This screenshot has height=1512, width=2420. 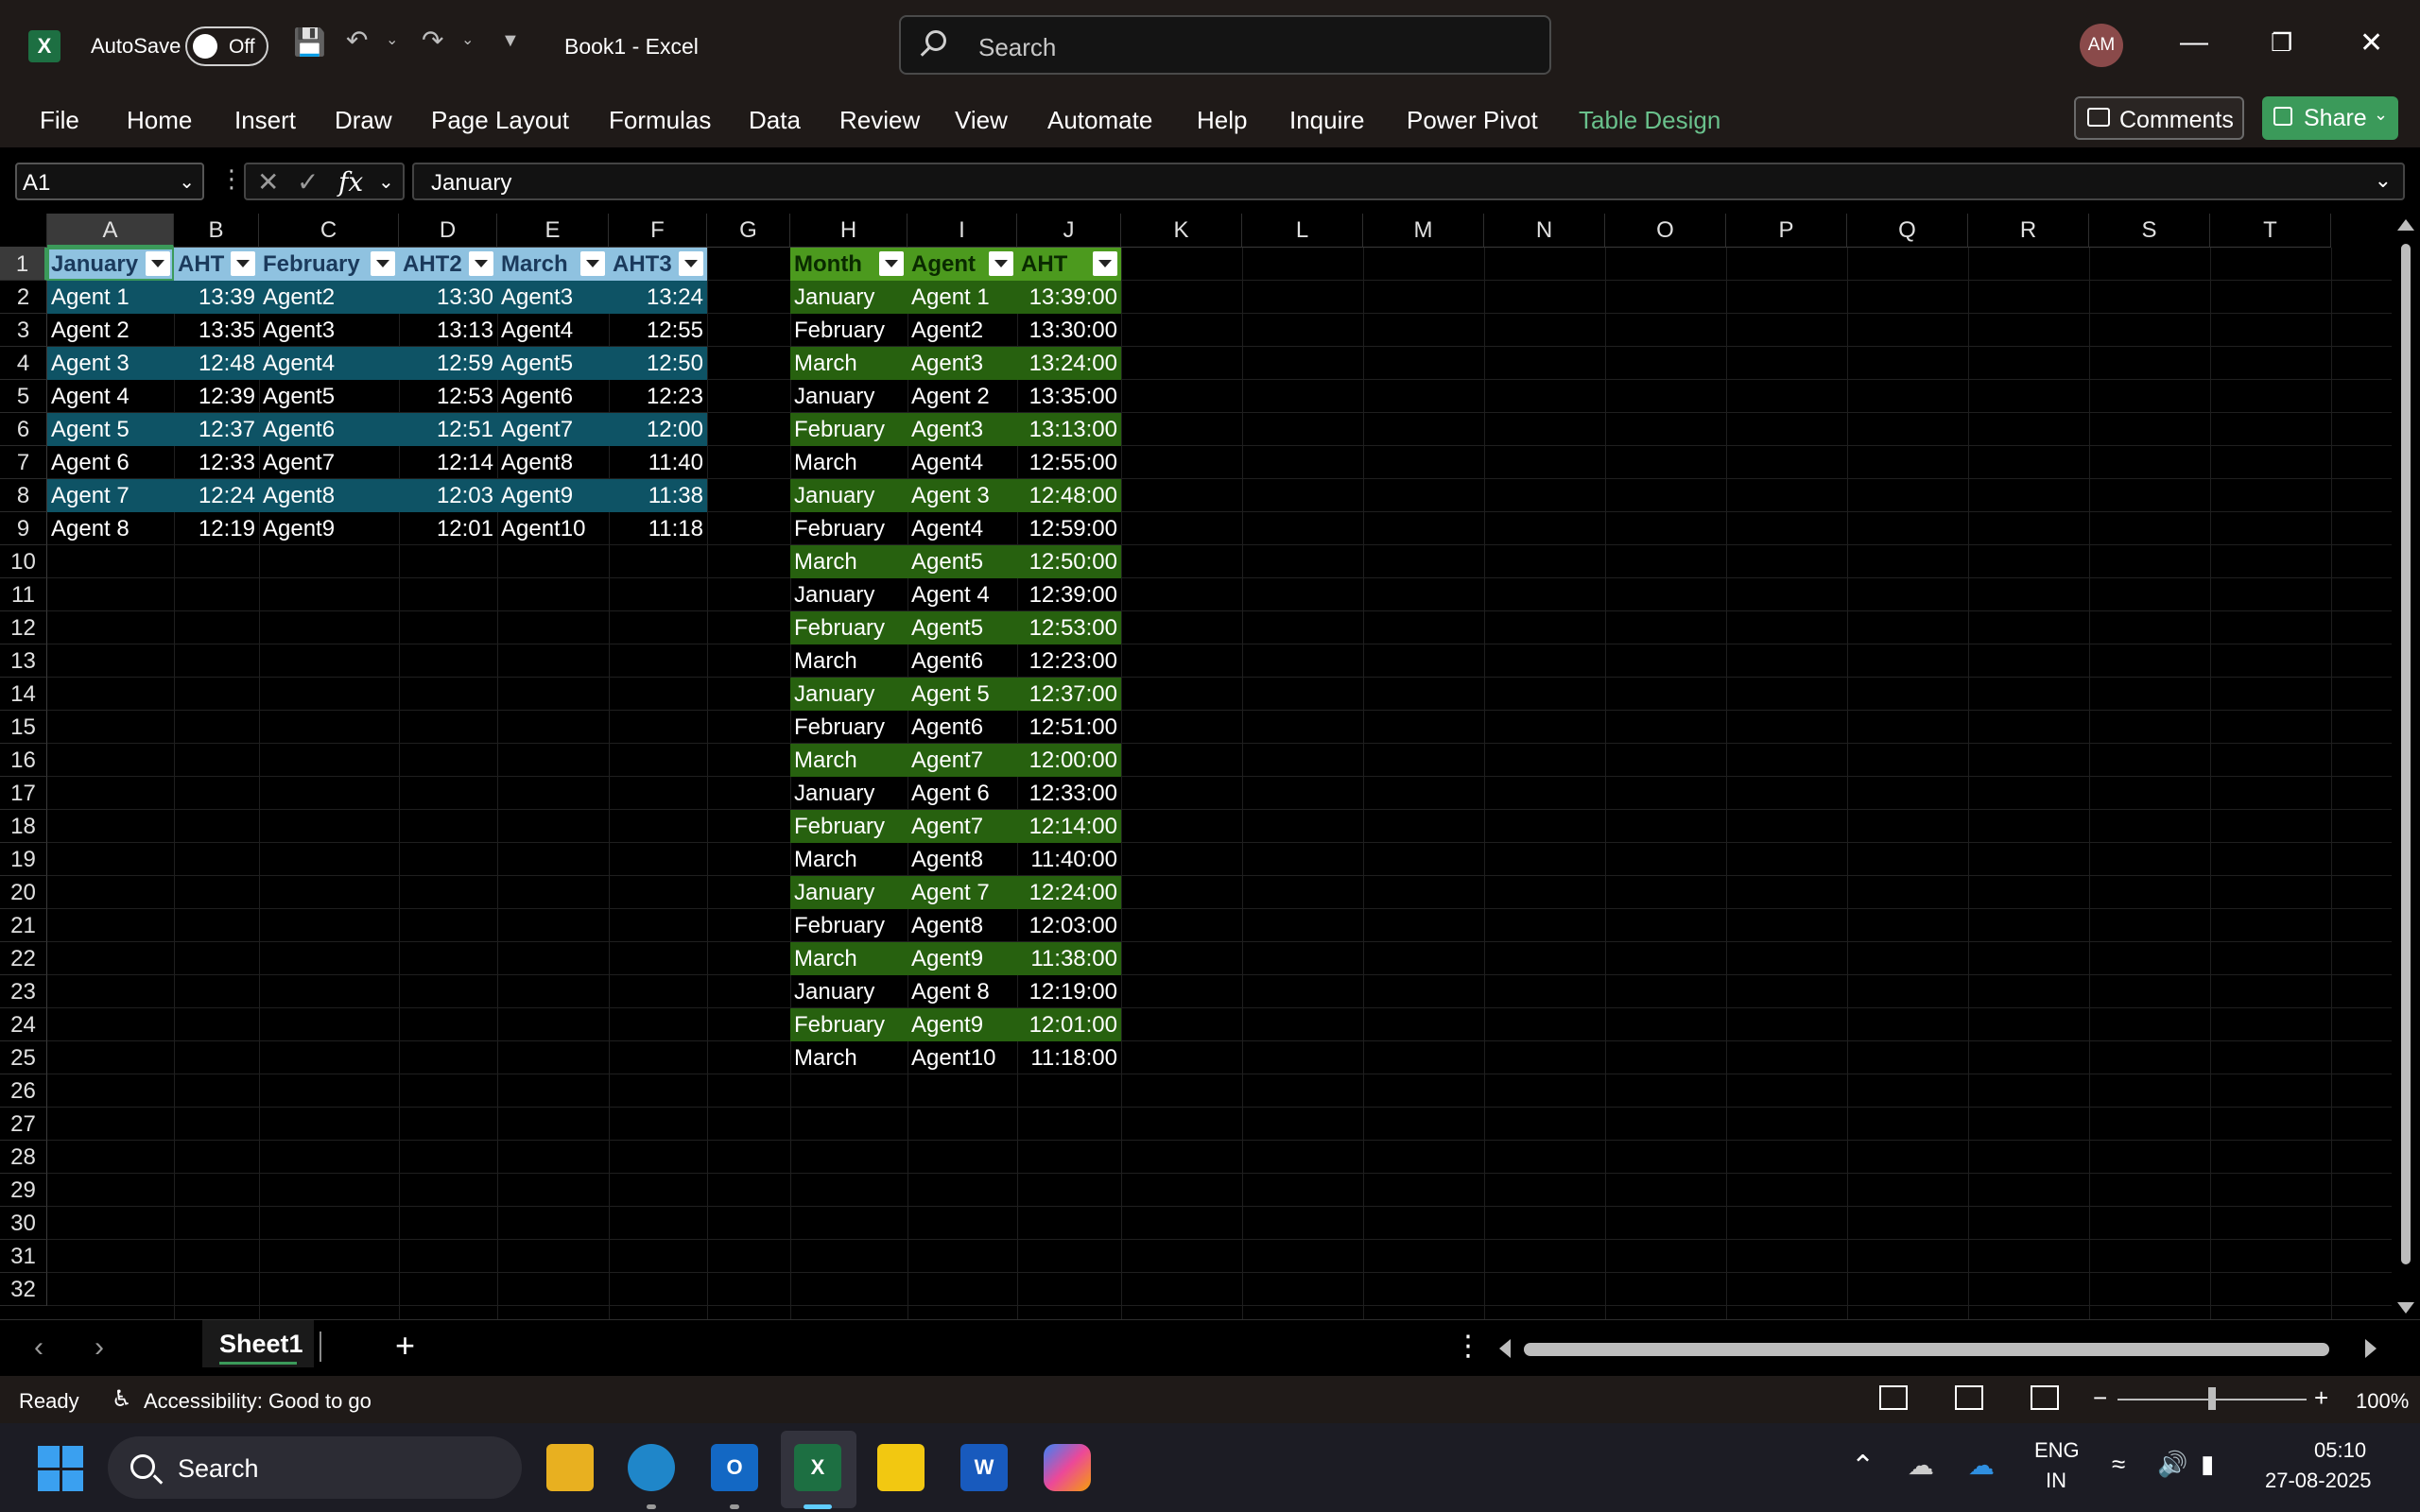 What do you see at coordinates (24, 892) in the screenshot?
I see `row-header: 20` at bounding box center [24, 892].